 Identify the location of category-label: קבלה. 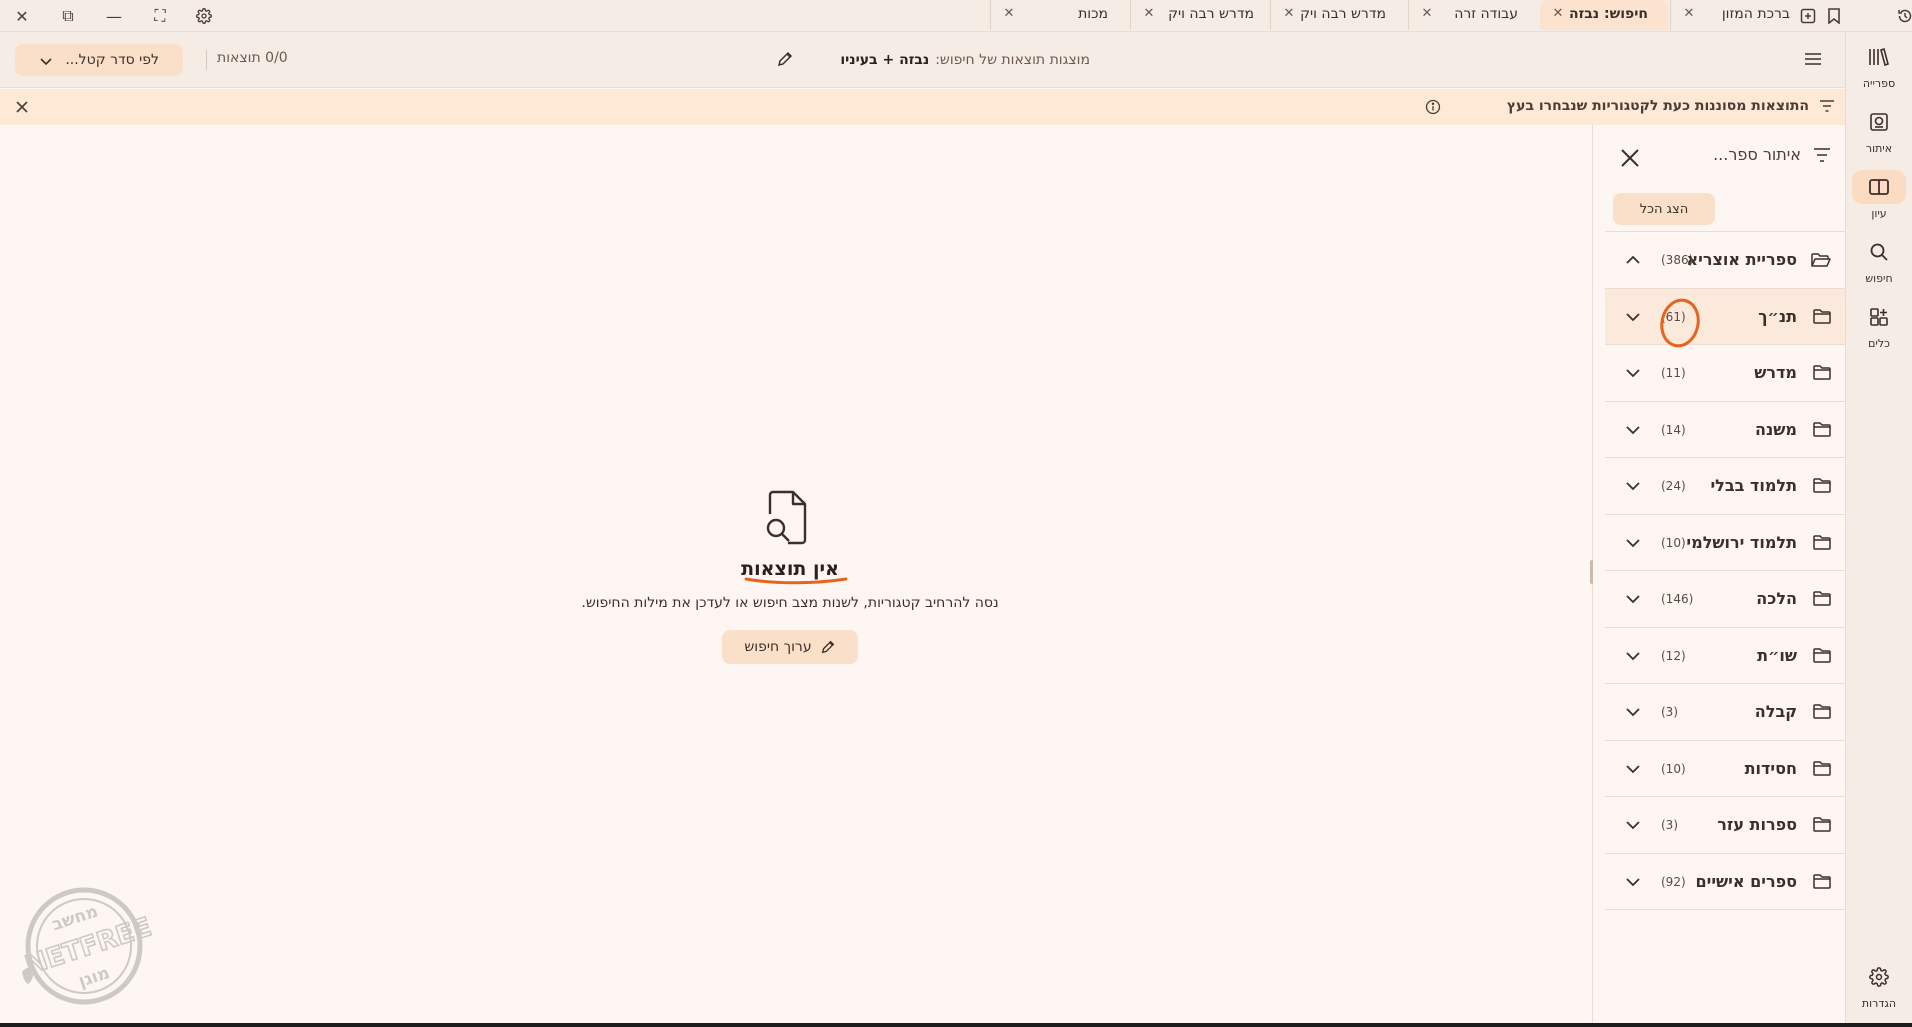
(1775, 711).